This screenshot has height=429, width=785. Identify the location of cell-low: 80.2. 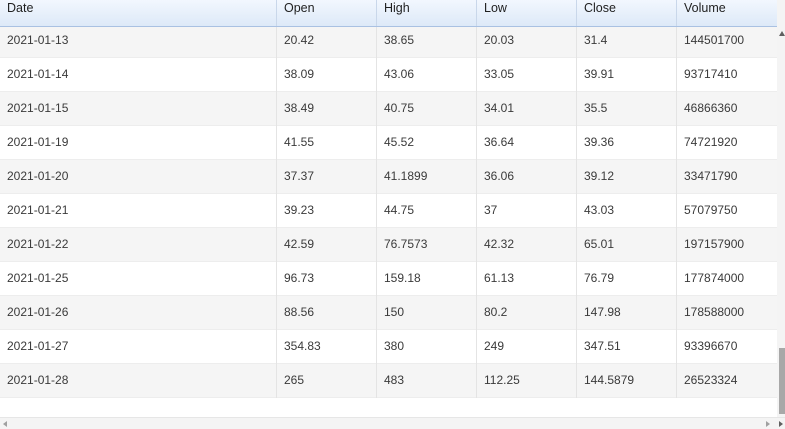
(527, 313).